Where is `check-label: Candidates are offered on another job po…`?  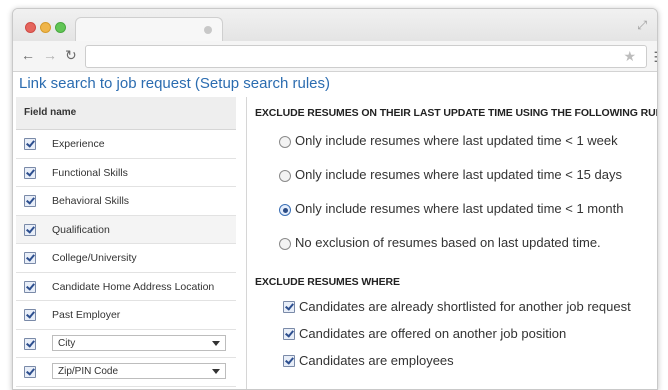 check-label: Candidates are offered on another job po… is located at coordinates (433, 333).